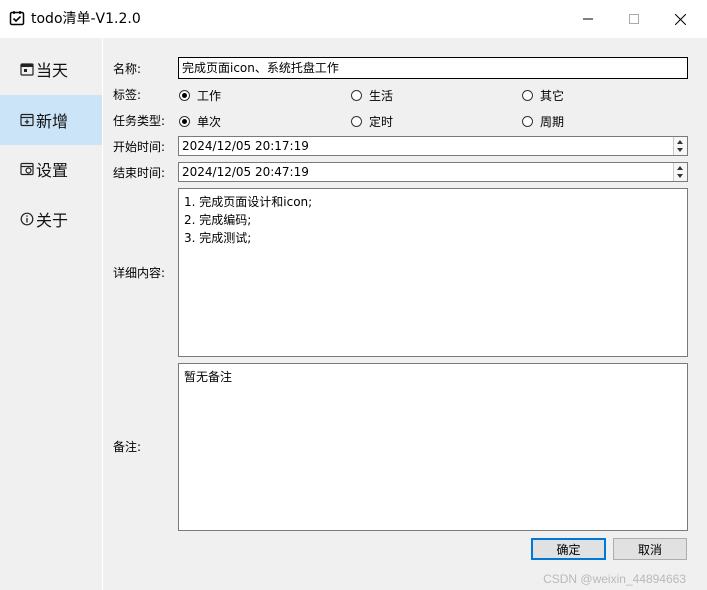  I want to click on sidebar-item-label: 设置, so click(52, 170).